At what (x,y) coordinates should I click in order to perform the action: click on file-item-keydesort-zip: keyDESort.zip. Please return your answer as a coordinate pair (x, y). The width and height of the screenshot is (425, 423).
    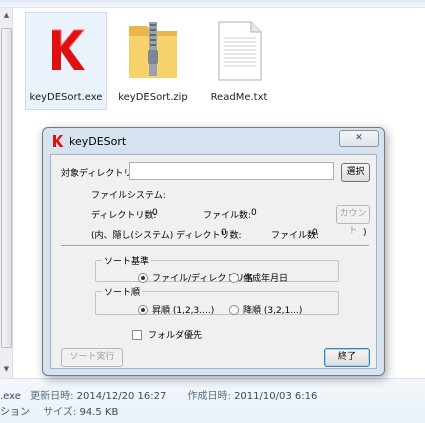
    Looking at the image, I should click on (153, 62).